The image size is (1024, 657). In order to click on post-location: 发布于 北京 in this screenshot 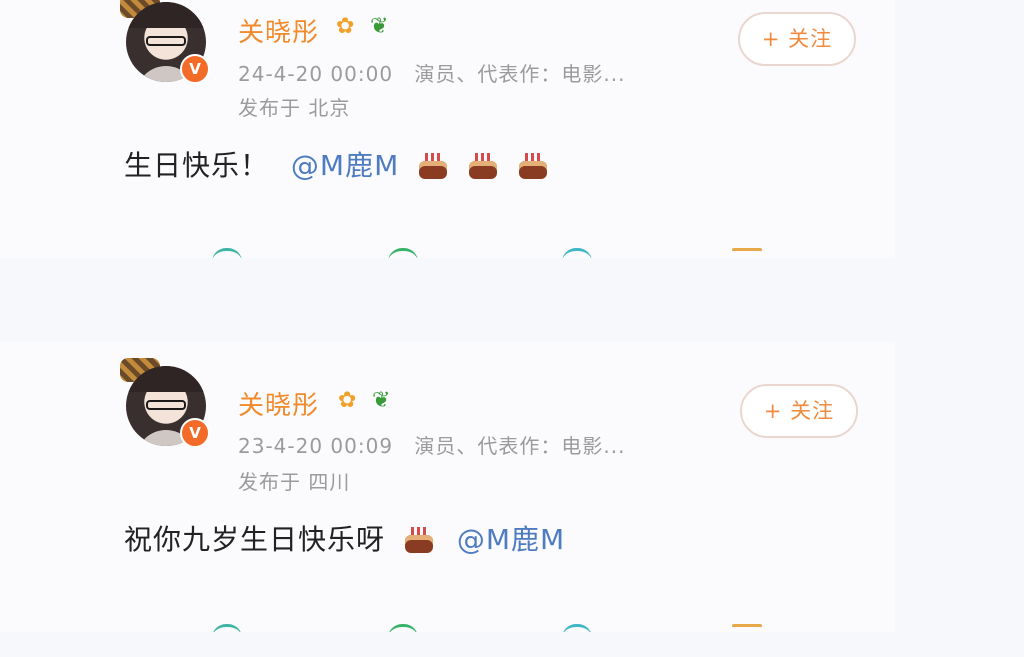, I will do `click(294, 108)`.